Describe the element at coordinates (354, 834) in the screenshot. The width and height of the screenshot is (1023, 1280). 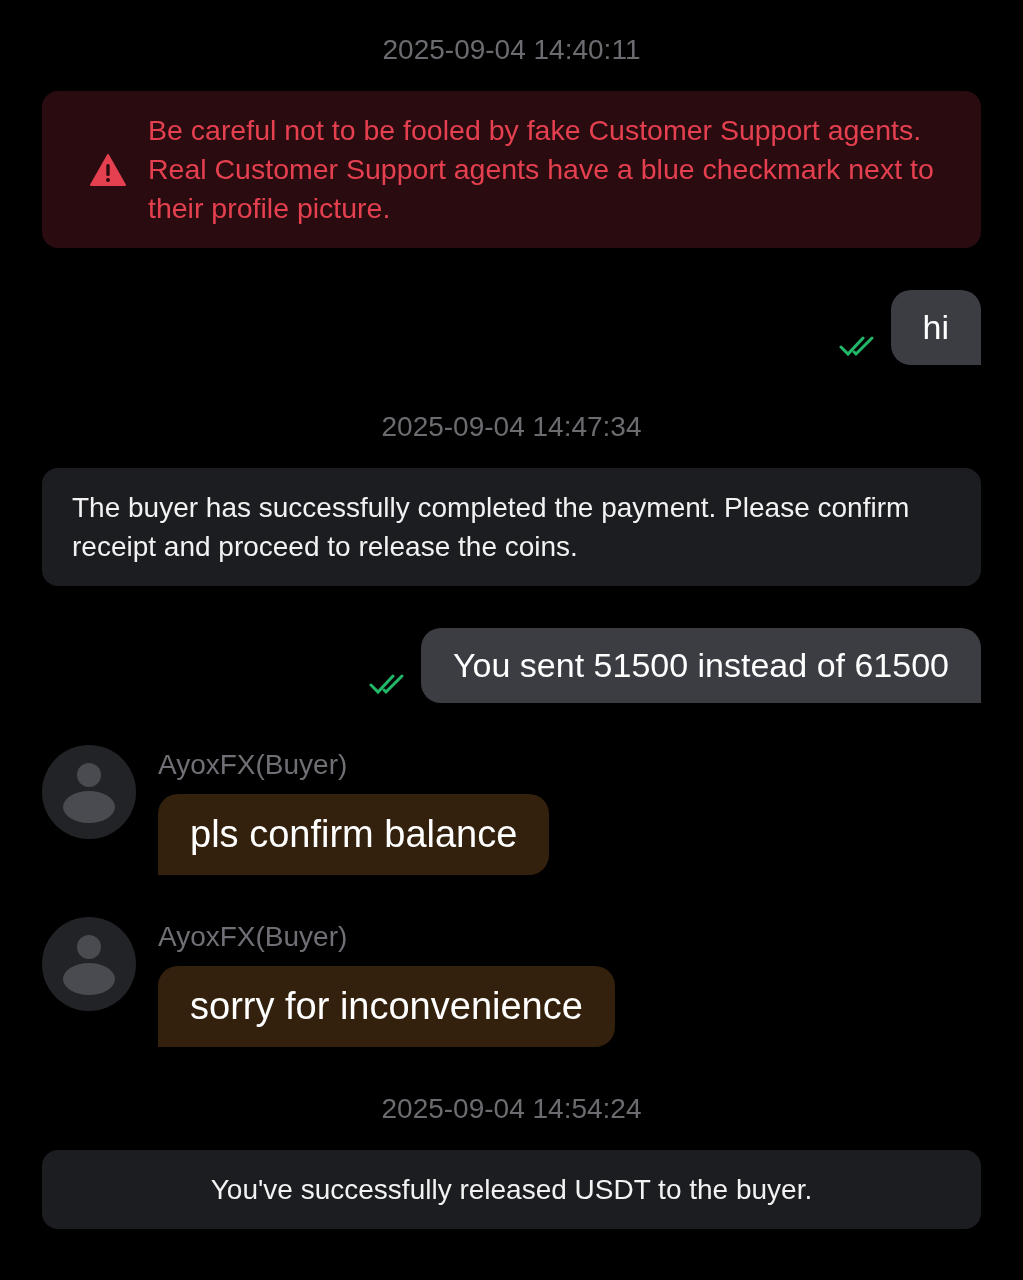
I see `message-bubble: pls confirm balance` at that location.